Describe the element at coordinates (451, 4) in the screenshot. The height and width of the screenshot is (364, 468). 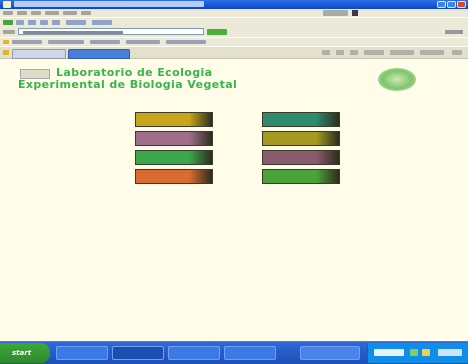
I see `maximize-icon` at that location.